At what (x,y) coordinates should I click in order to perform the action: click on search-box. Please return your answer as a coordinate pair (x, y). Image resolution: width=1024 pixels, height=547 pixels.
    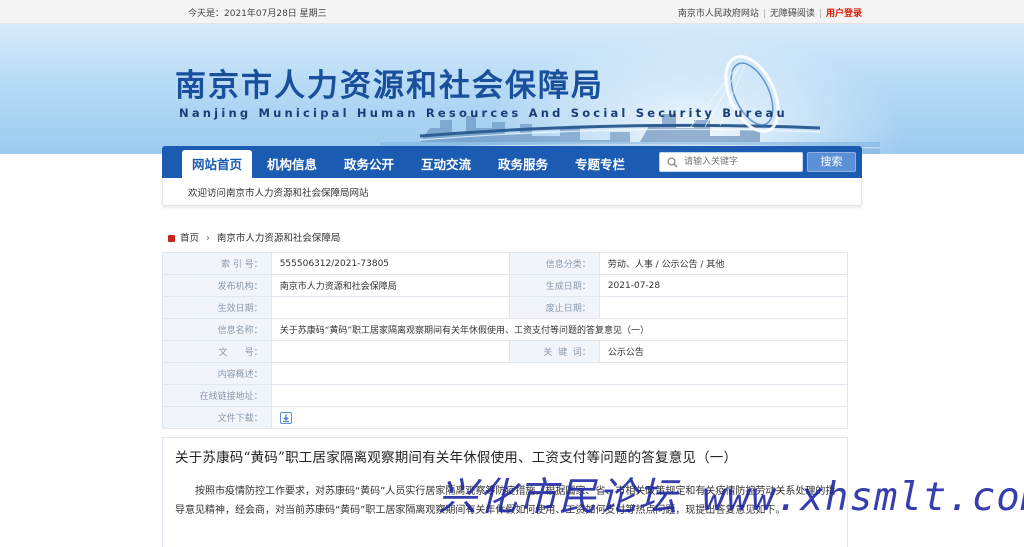
    Looking at the image, I should click on (731, 162).